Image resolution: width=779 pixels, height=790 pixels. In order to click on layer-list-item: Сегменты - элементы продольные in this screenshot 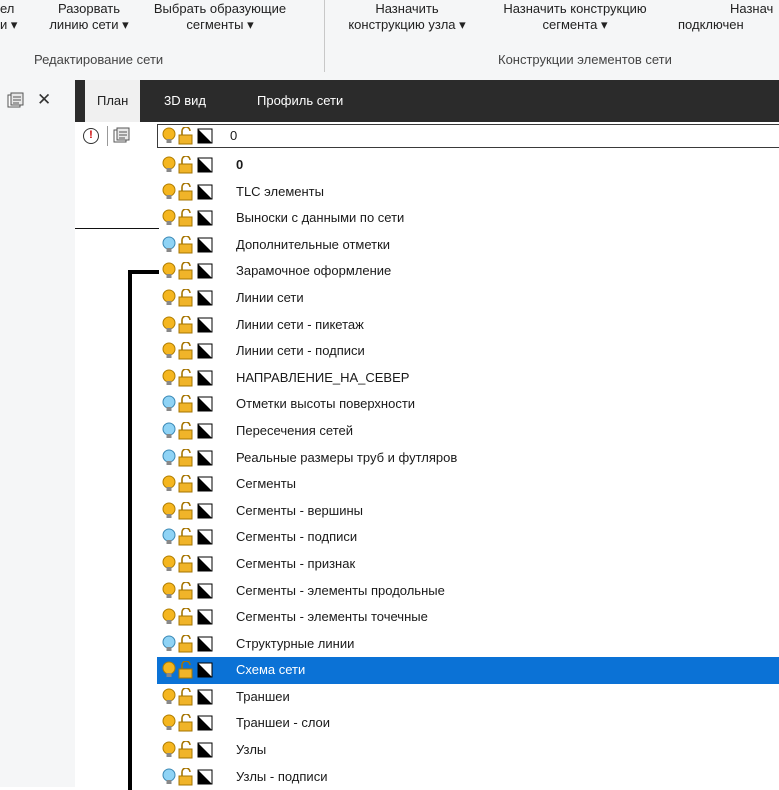, I will do `click(468, 591)`.